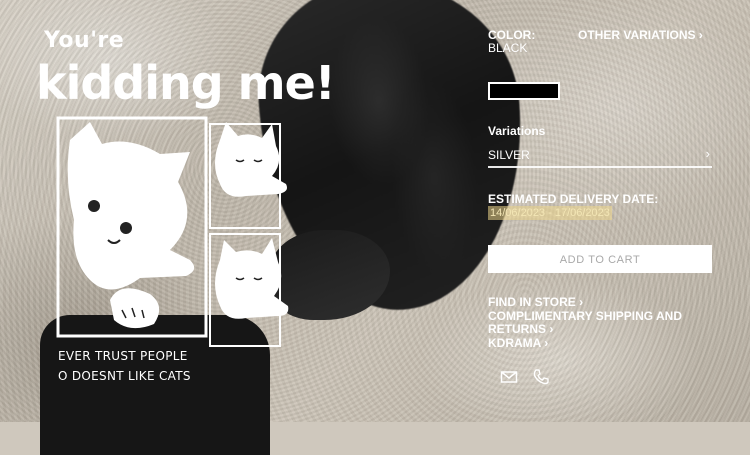  Describe the element at coordinates (123, 356) in the screenshot. I see `artwork-caption-line1: EVER TRUST PEOPLE` at that location.